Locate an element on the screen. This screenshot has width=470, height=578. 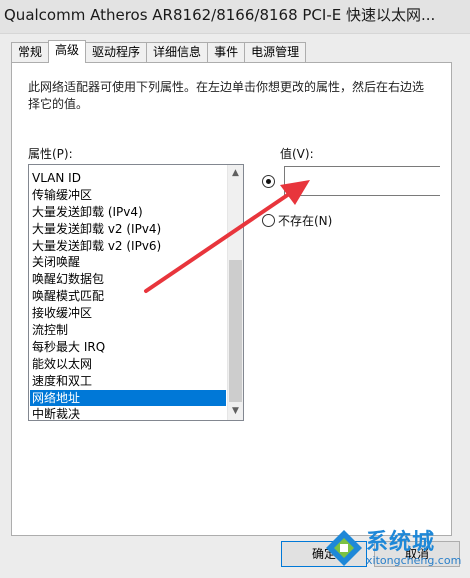
property-item: 关闭唤醒 is located at coordinates (128, 262).